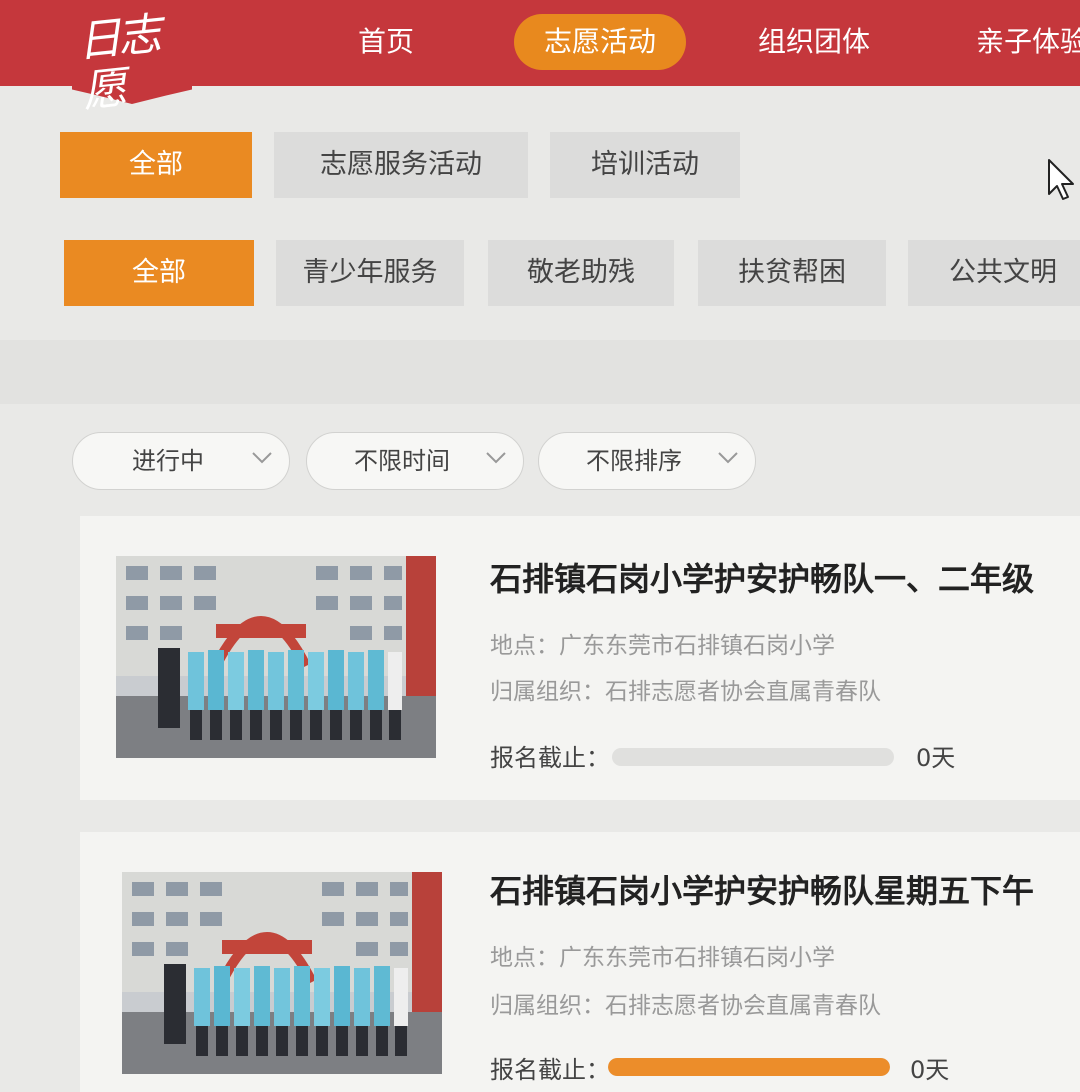 Image resolution: width=1080 pixels, height=1092 pixels. I want to click on logo-text: 日志愿, so click(117, 63).